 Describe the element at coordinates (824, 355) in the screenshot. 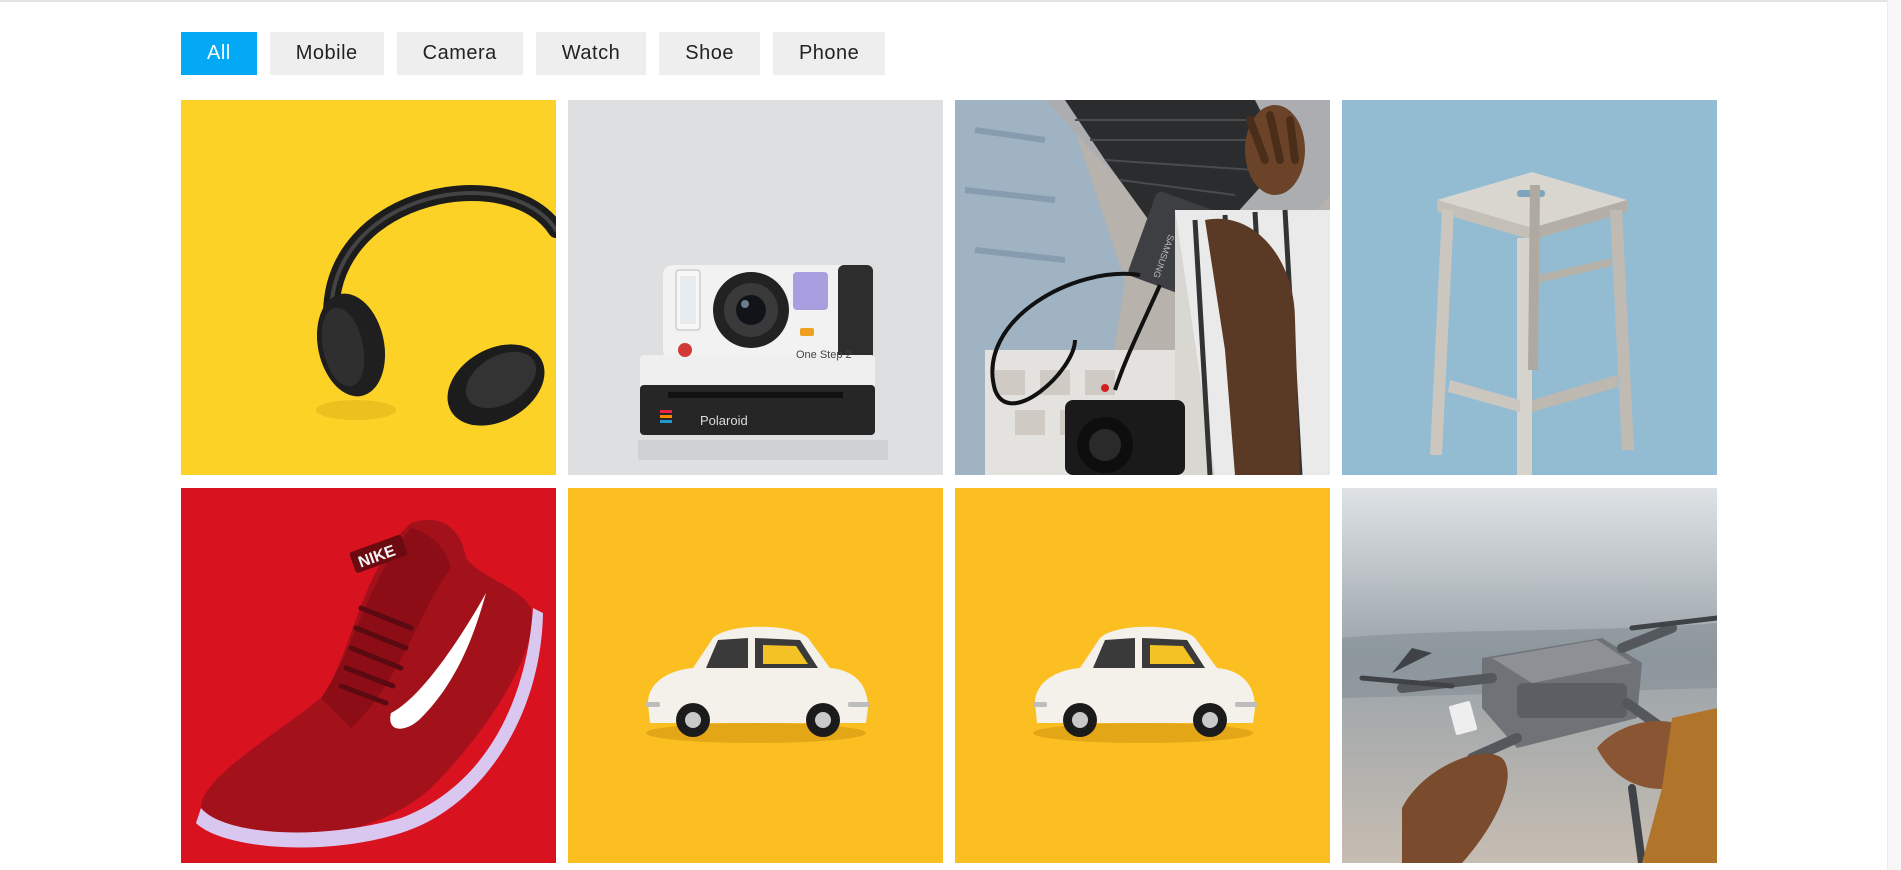

I see `svg-text: One Step 2` at that location.